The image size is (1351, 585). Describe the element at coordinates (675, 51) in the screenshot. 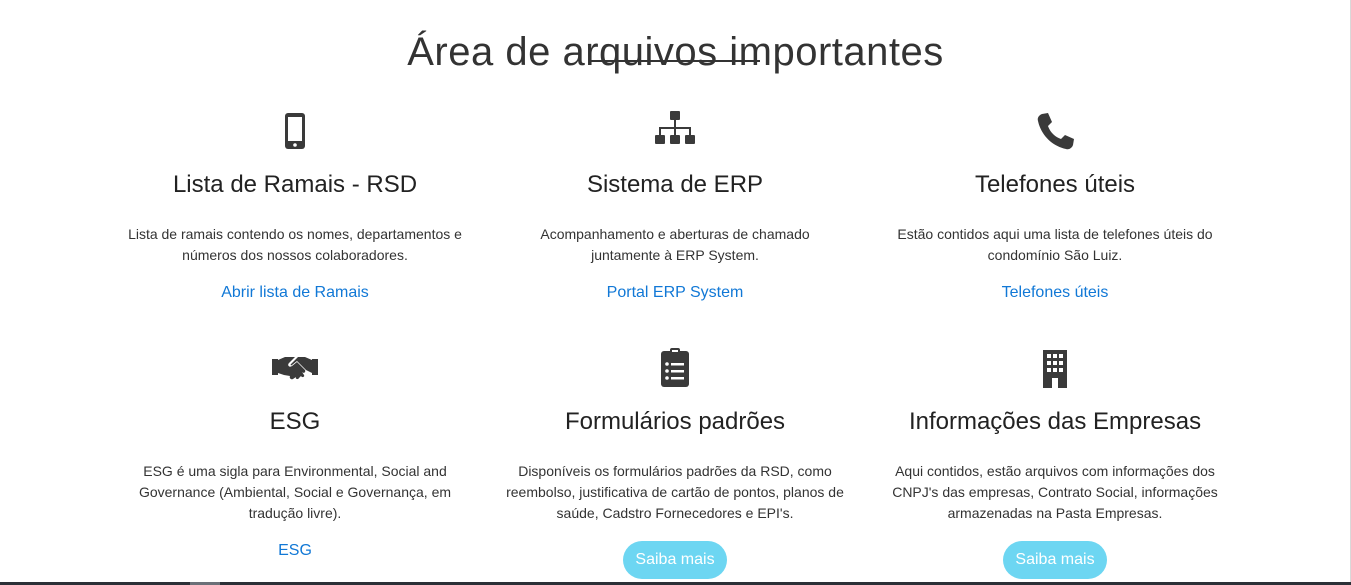

I see `page-title: Área de arquivos importantes` at that location.